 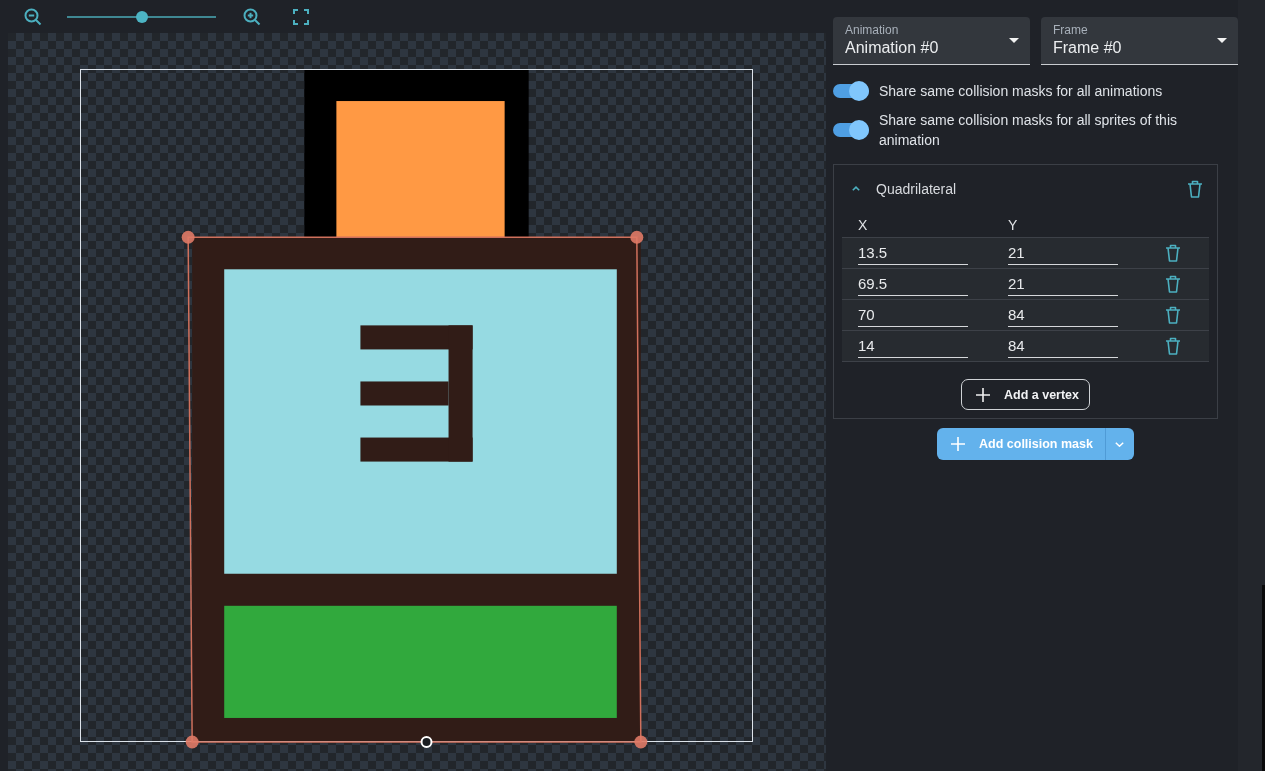 I want to click on add-vertex-button: Add a vertex, so click(x=1025, y=394).